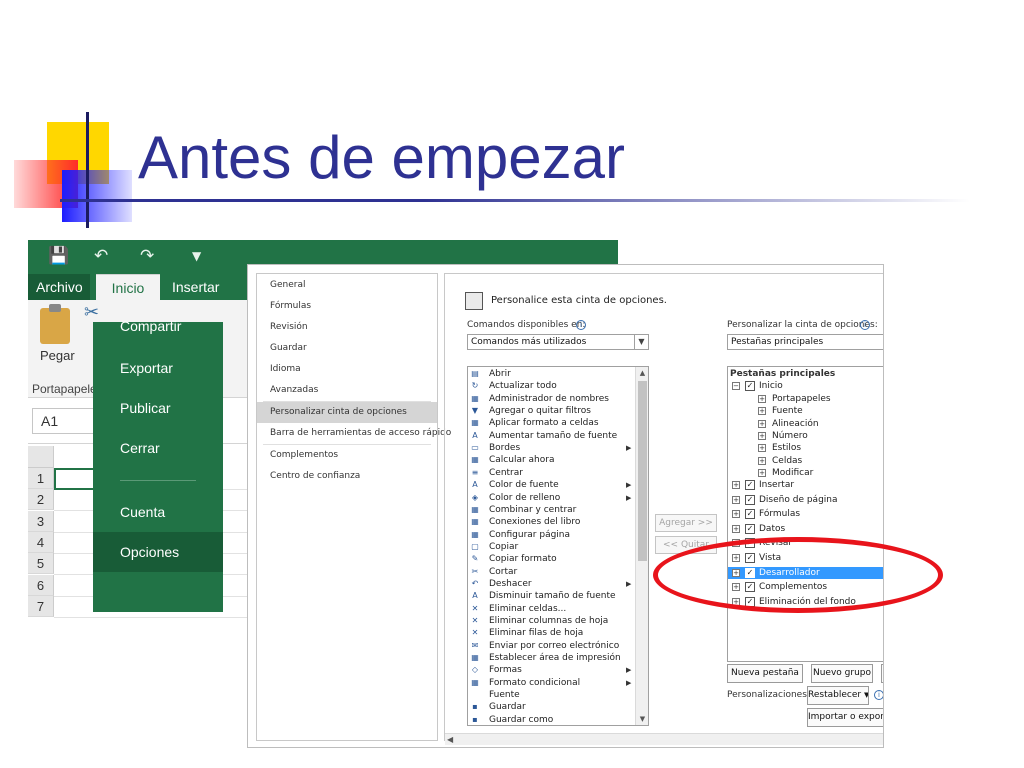  Describe the element at coordinates (664, 739) in the screenshot. I see `panel-horizontal-scrollbar: ◀` at that location.